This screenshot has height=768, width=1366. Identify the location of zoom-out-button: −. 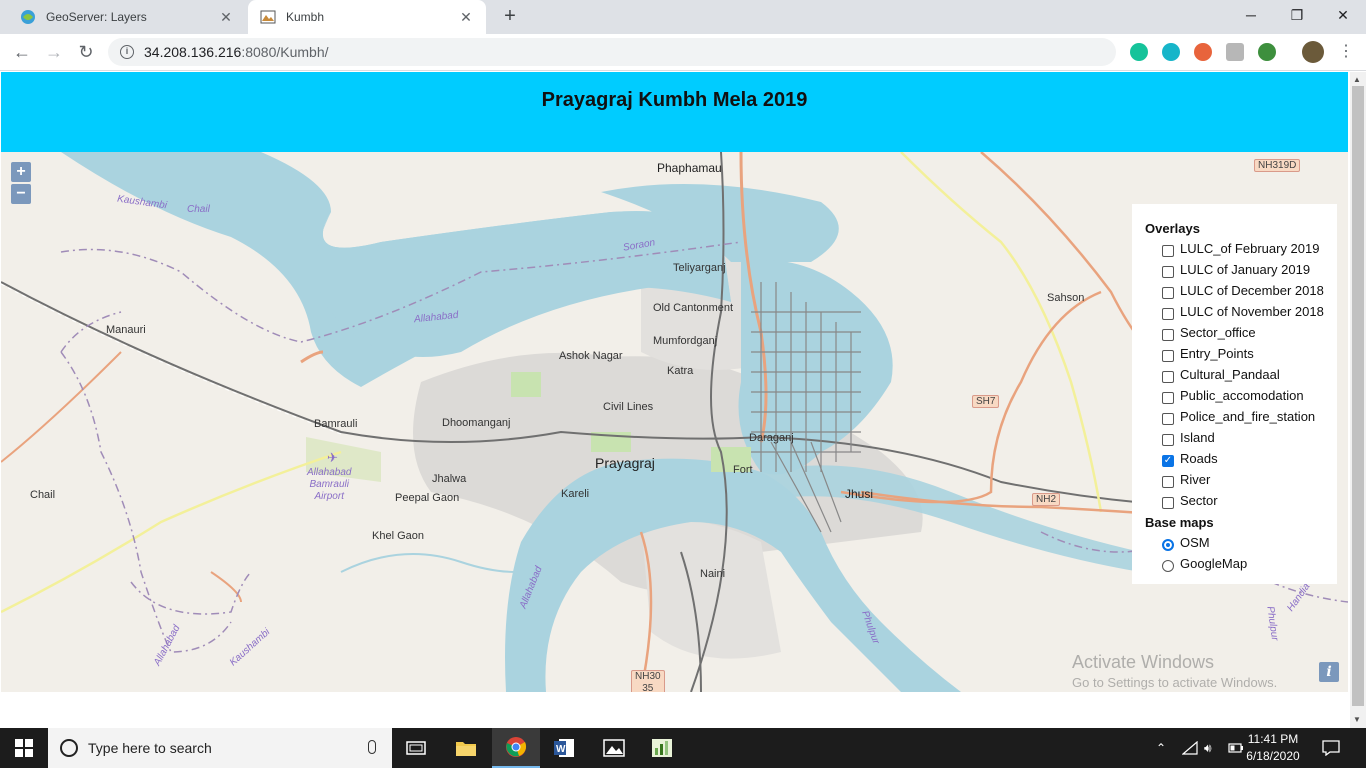
(21, 194).